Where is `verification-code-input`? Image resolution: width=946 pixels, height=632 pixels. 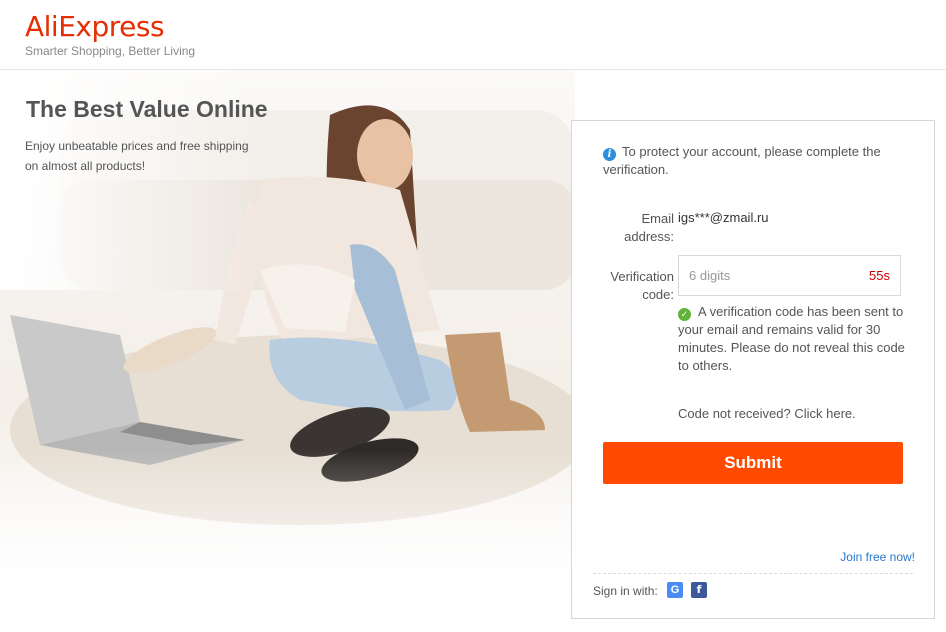 verification-code-input is located at coordinates (774, 275).